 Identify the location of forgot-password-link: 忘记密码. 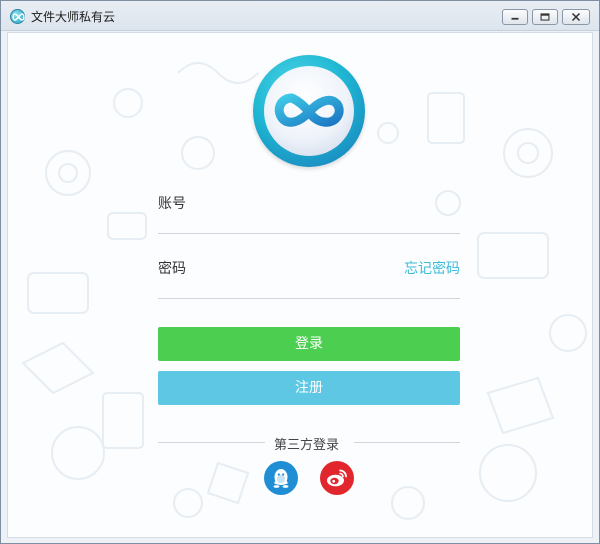
(432, 268).